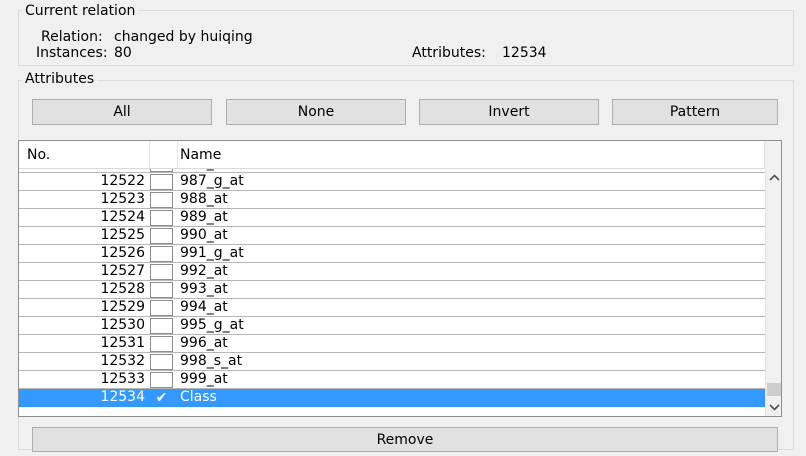 The image size is (806, 456). I want to click on row-name: 995_g_at, so click(212, 325).